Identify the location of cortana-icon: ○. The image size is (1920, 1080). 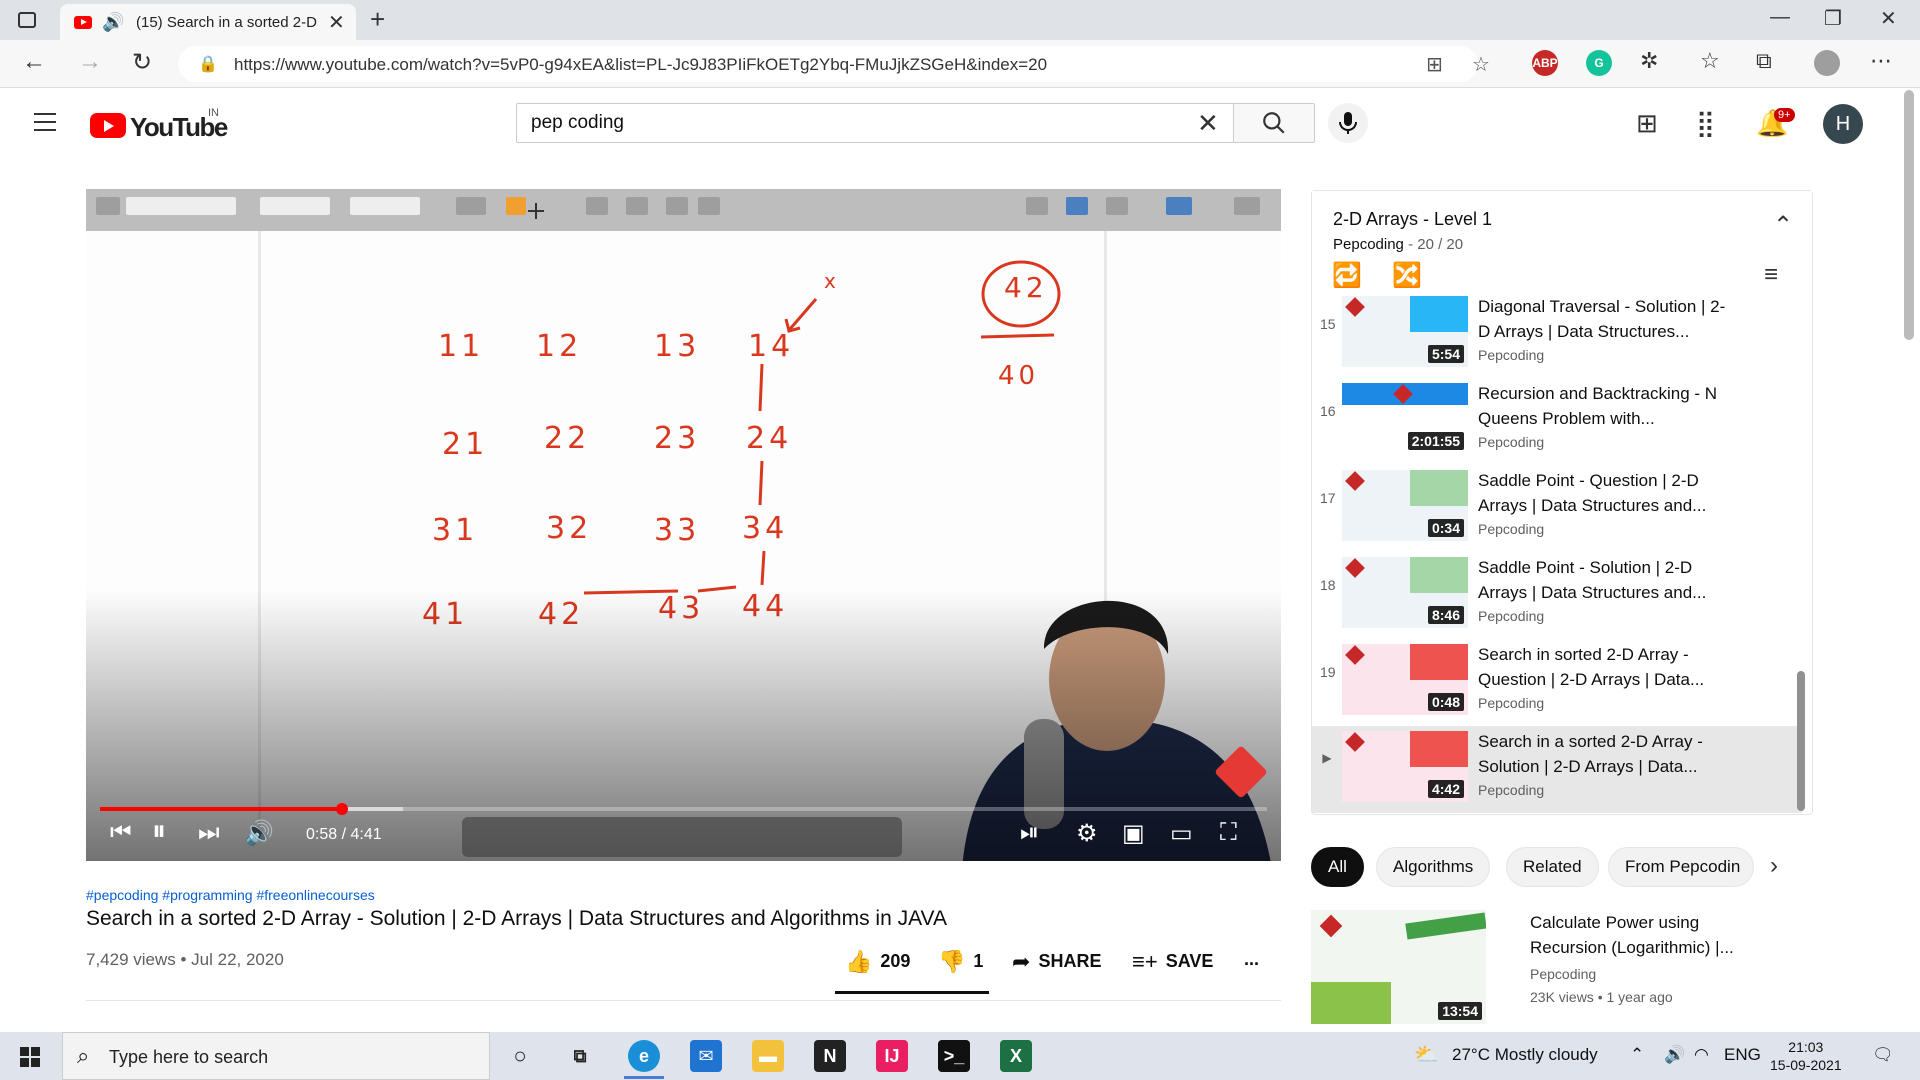
(520, 1056).